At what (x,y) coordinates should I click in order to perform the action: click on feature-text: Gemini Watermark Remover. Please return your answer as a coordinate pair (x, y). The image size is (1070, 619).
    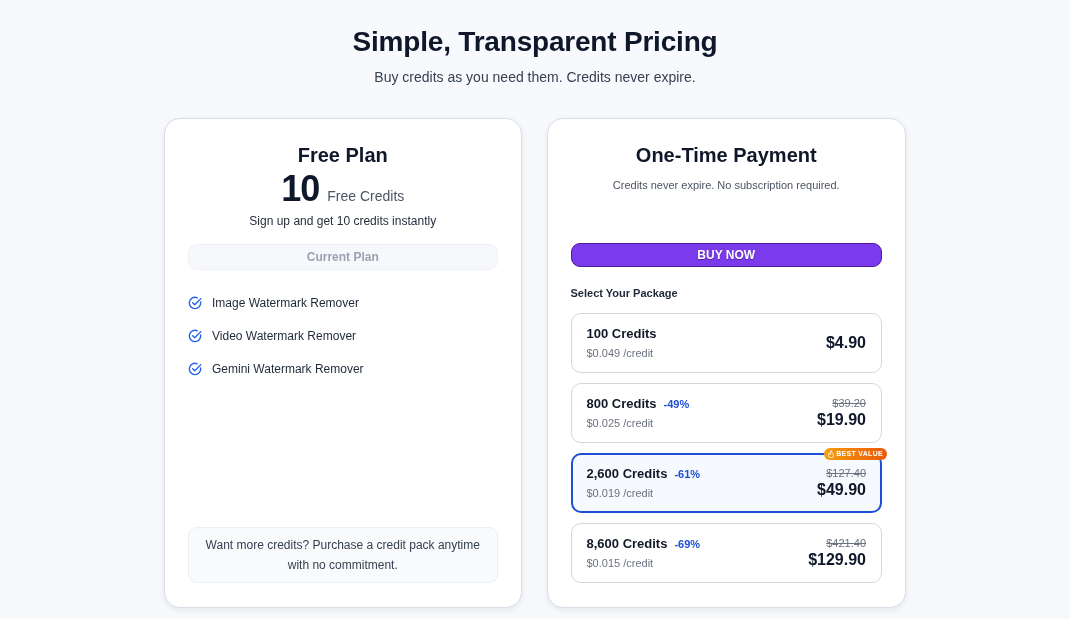
    Looking at the image, I should click on (288, 369).